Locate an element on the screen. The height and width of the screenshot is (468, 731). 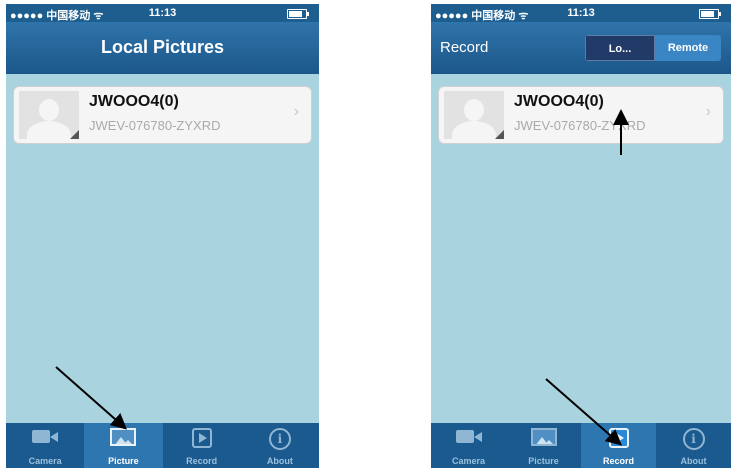
segment-remote: Remote is located at coordinates (688, 48).